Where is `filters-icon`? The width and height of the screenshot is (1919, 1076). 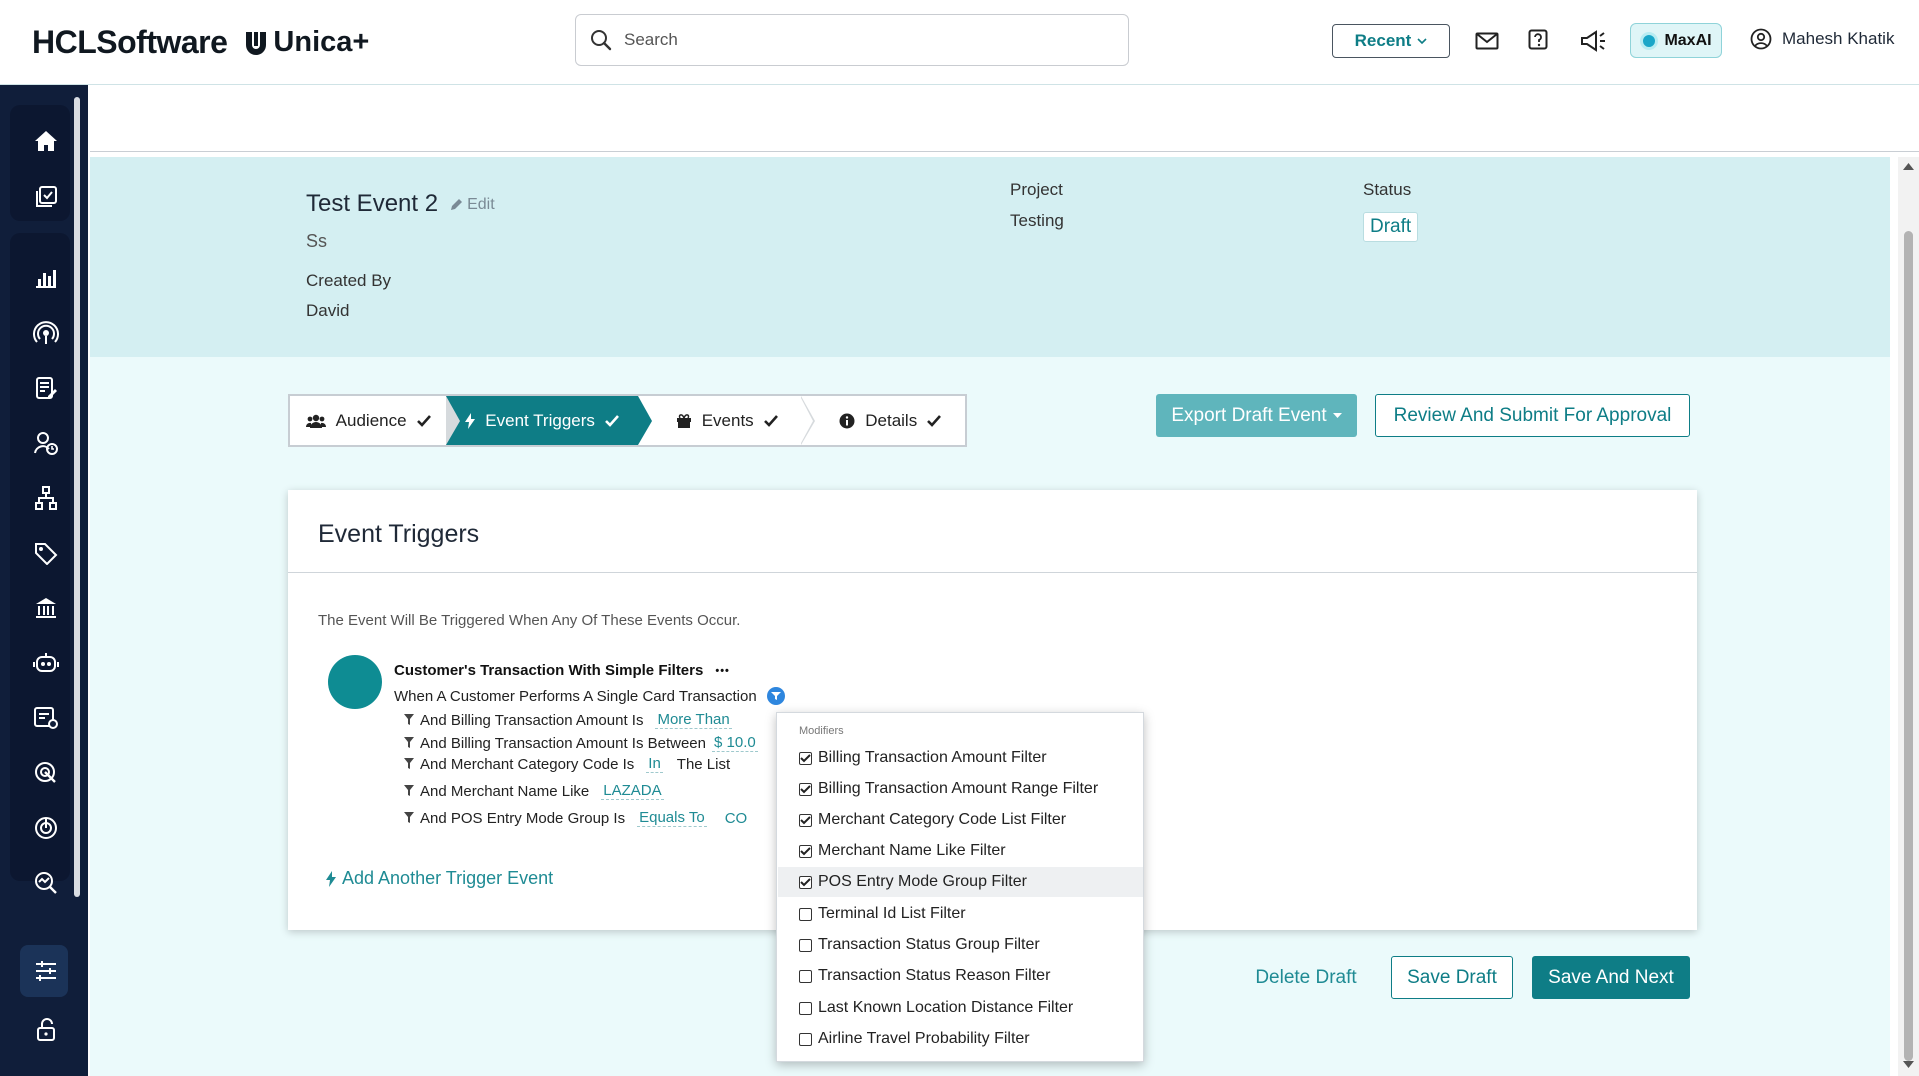 filters-icon is located at coordinates (46, 971).